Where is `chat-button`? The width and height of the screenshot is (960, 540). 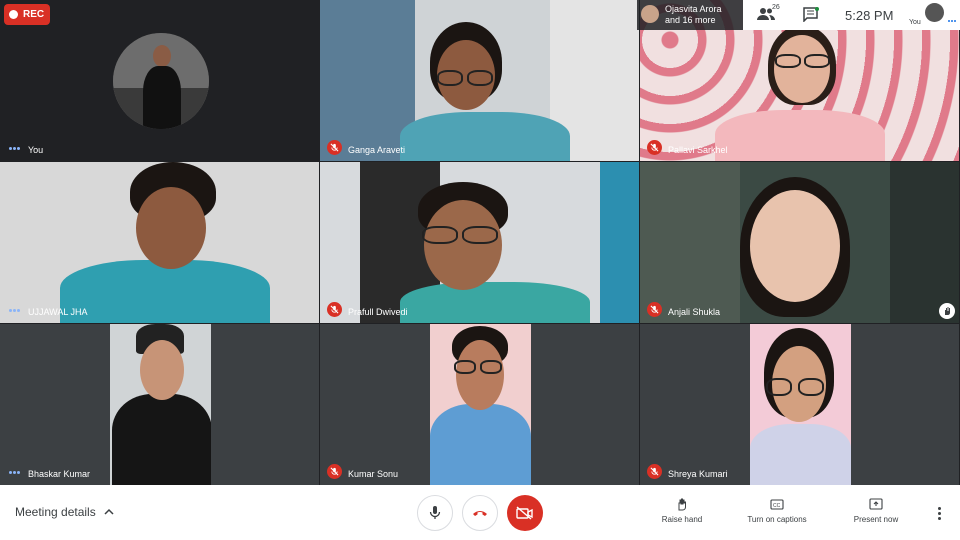
chat-button is located at coordinates (811, 15).